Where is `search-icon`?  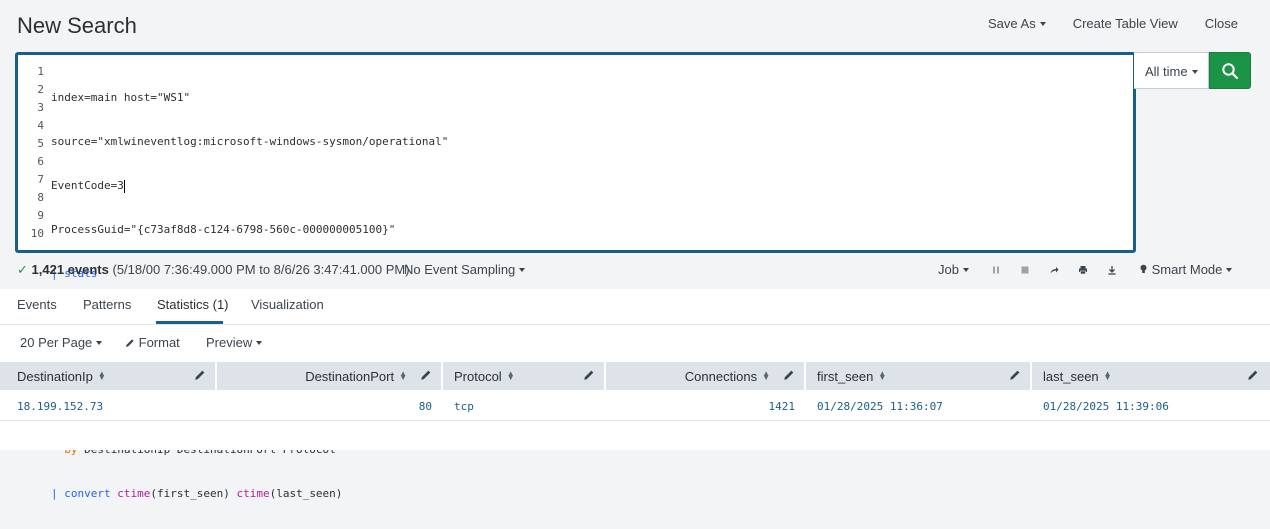
search-icon is located at coordinates (1230, 70).